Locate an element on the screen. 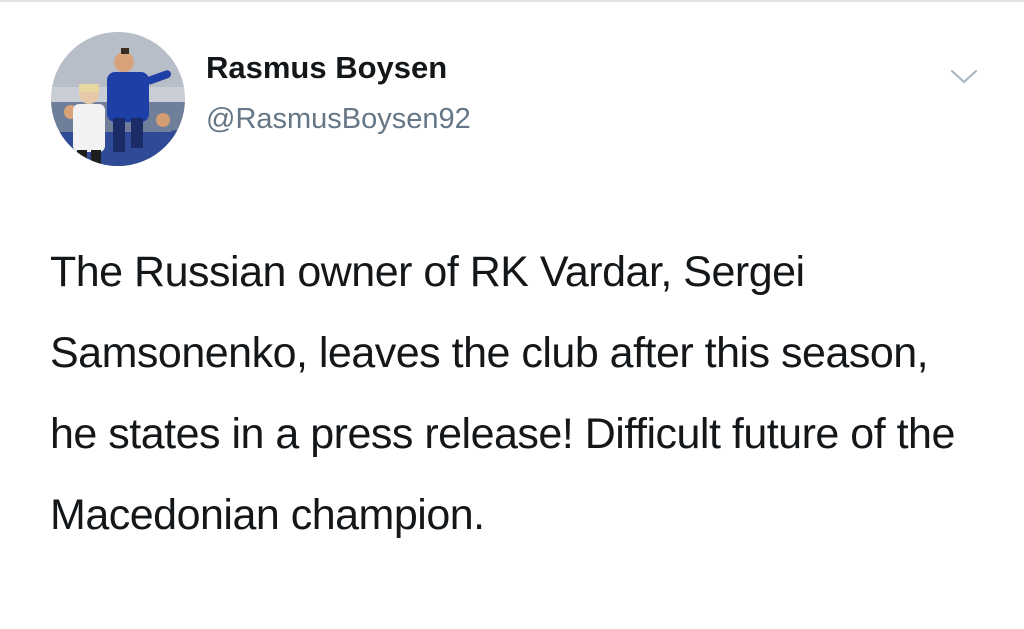 This screenshot has height=629, width=1024. avatar-photo is located at coordinates (118, 99).